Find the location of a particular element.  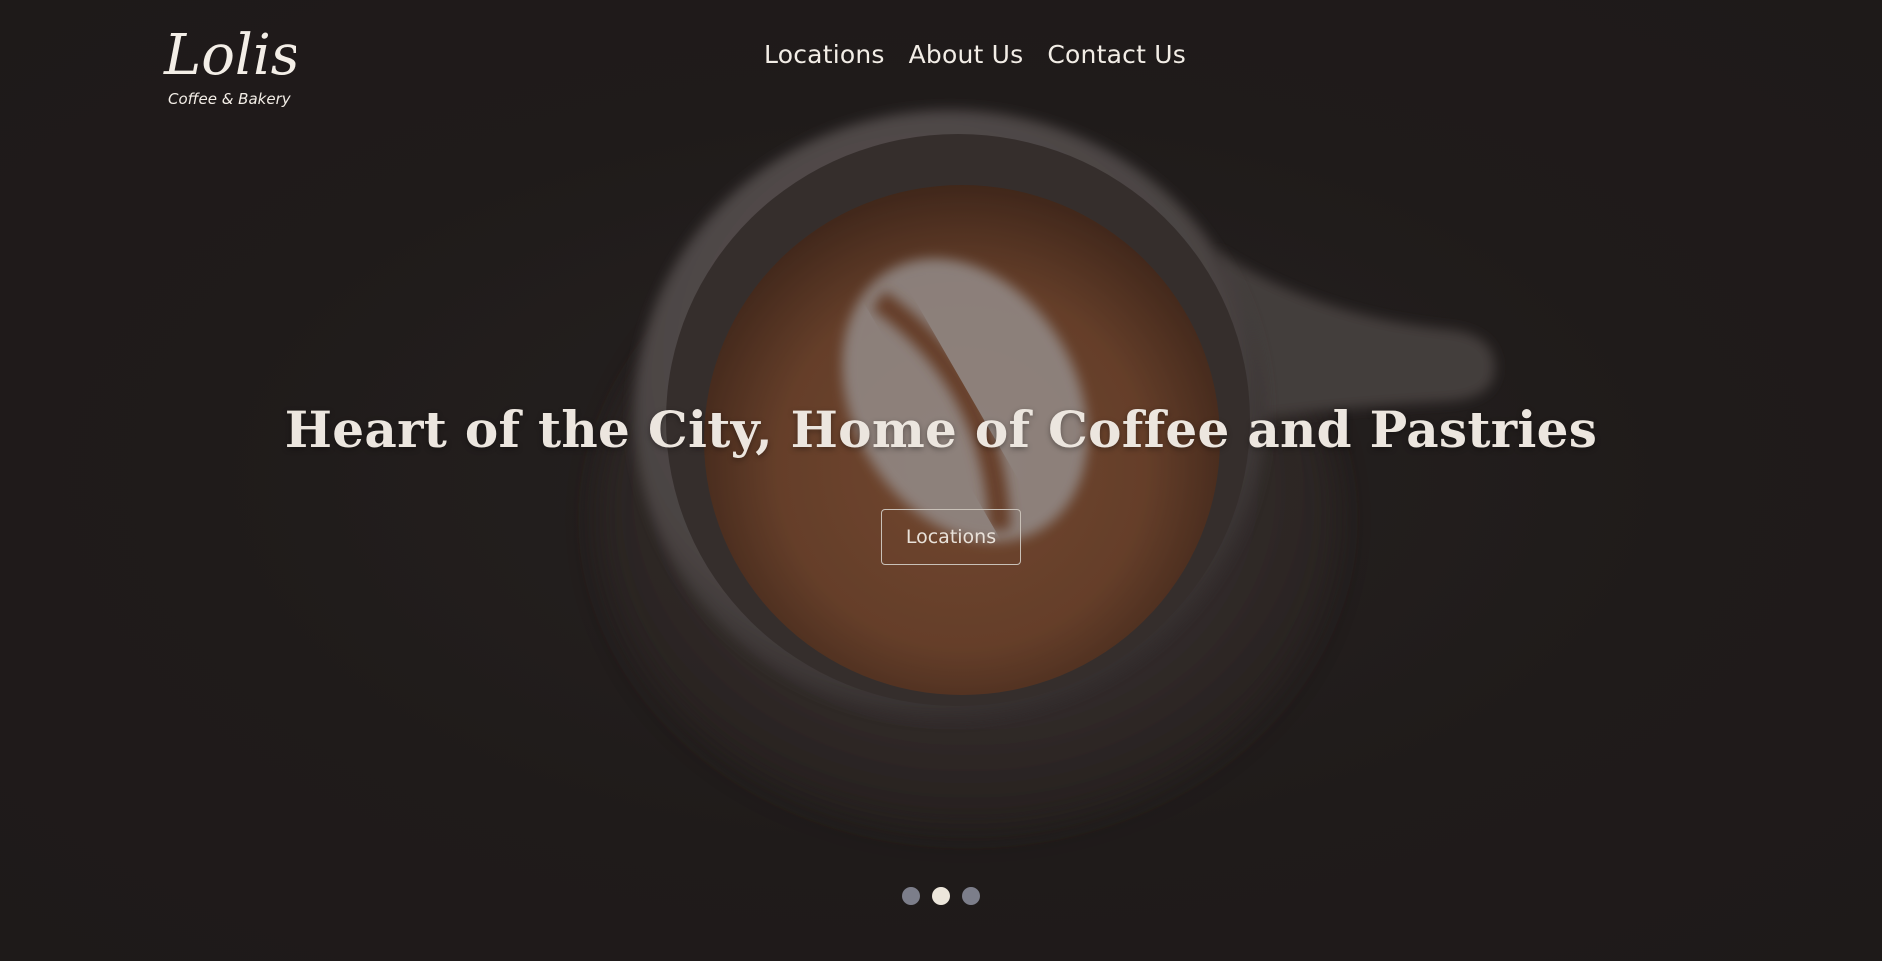

nav-link-locations: Locations is located at coordinates (824, 54).